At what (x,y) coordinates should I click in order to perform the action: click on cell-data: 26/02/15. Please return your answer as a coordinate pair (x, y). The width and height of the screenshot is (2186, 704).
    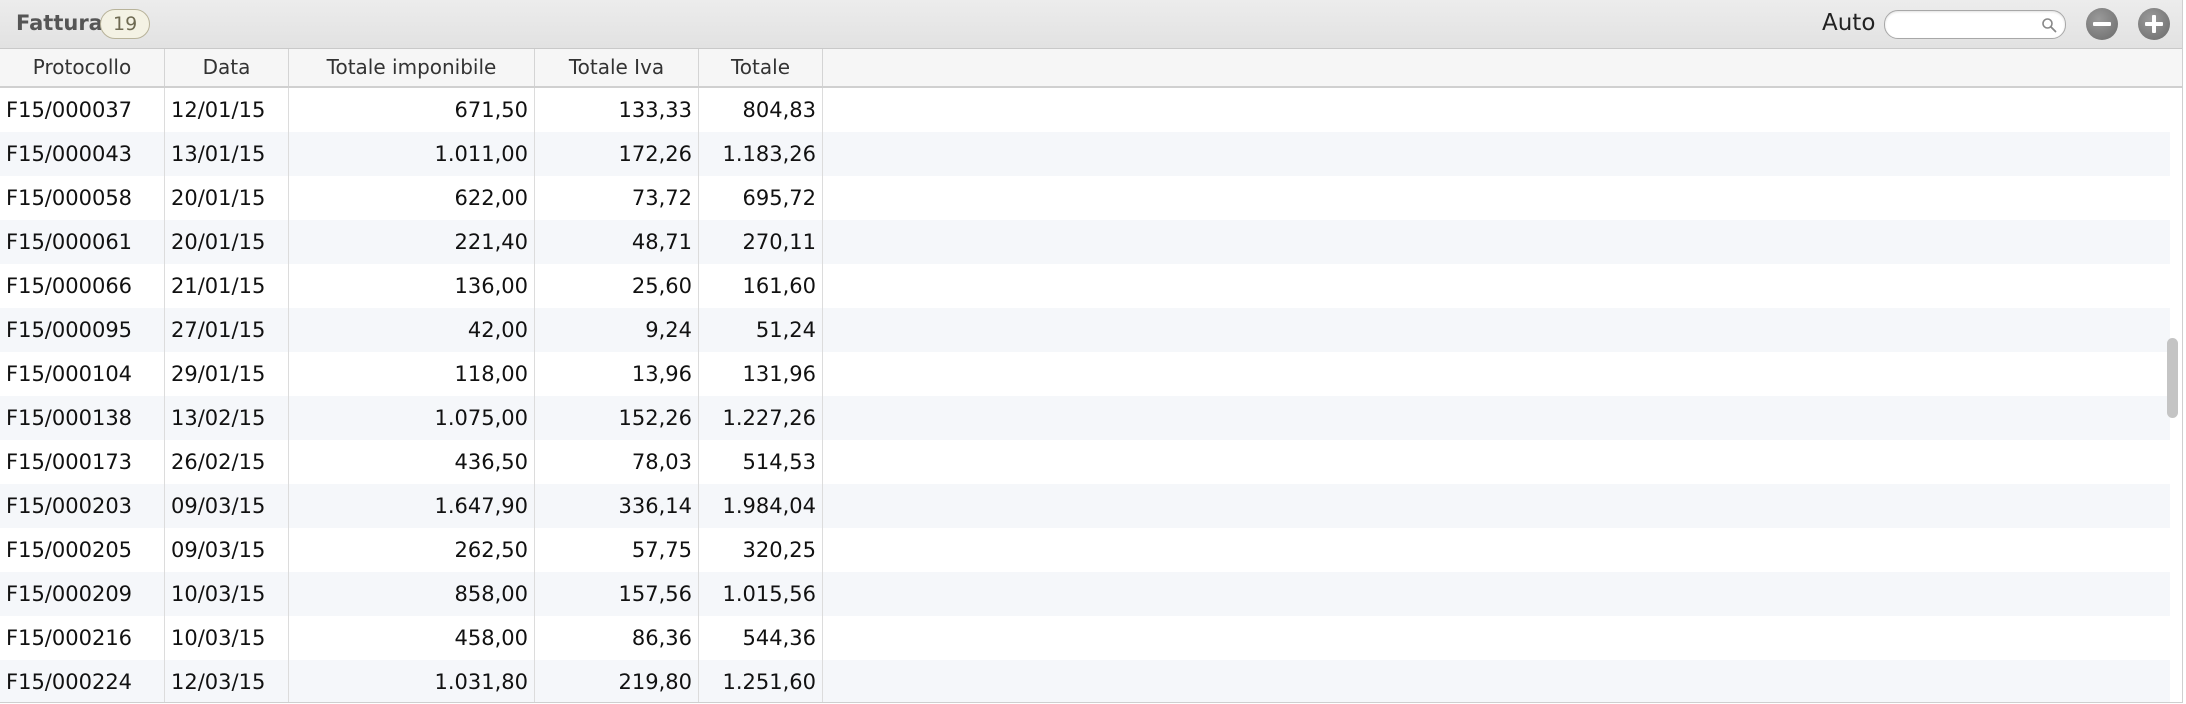
    Looking at the image, I should click on (227, 462).